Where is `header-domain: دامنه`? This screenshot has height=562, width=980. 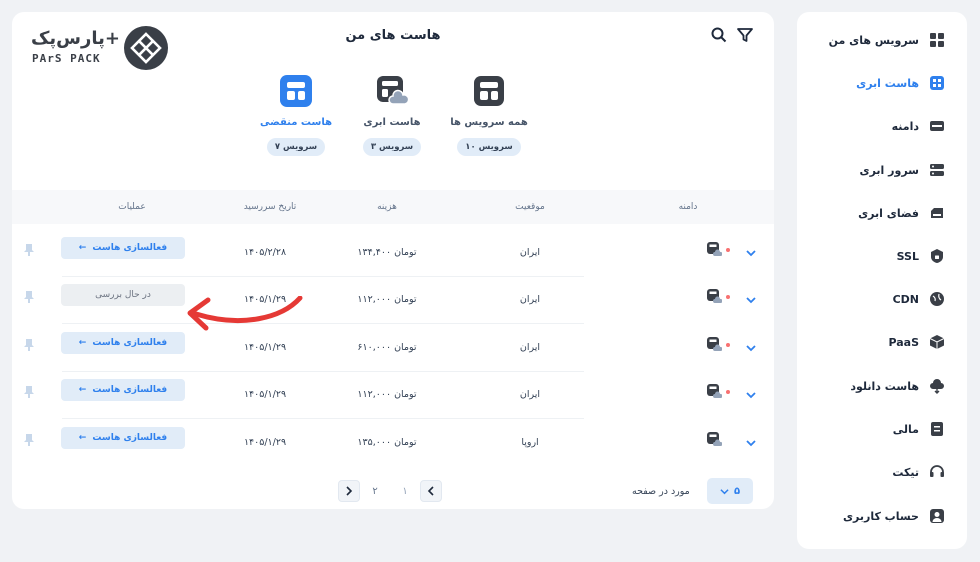
header-domain: دامنه is located at coordinates (688, 207).